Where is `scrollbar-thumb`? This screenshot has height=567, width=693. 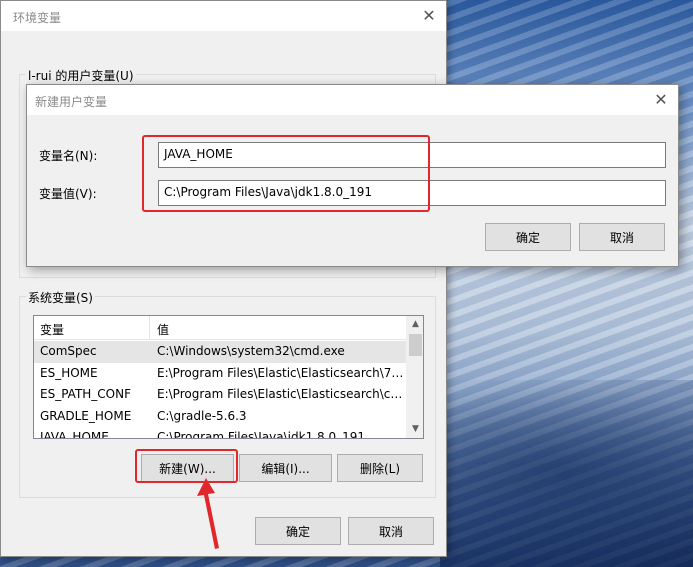
scrollbar-thumb is located at coordinates (415, 345).